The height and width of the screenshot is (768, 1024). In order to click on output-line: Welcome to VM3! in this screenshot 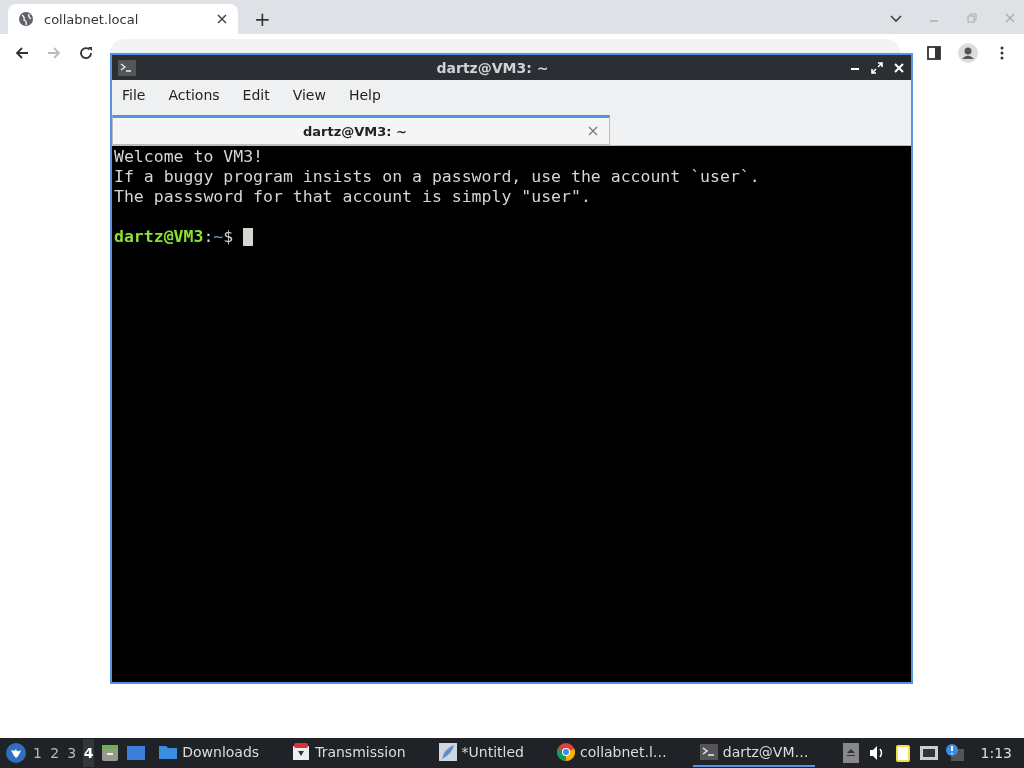, I will do `click(189, 157)`.